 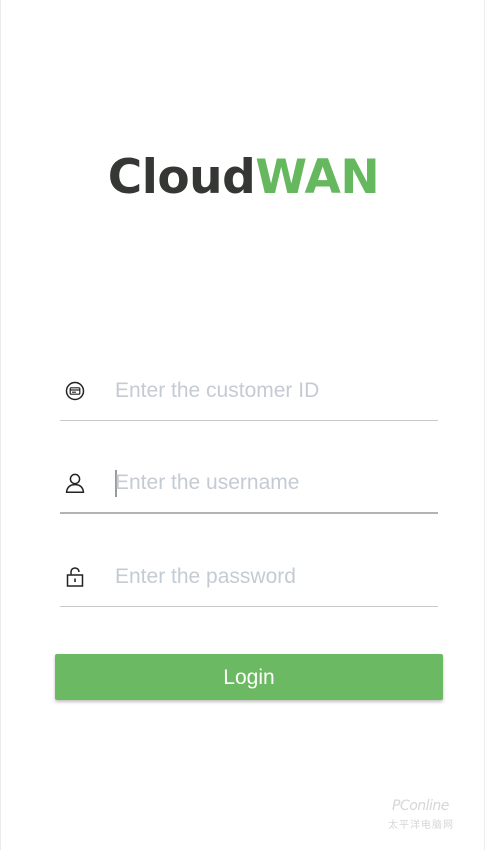 I want to click on login-button: Login, so click(x=249, y=677).